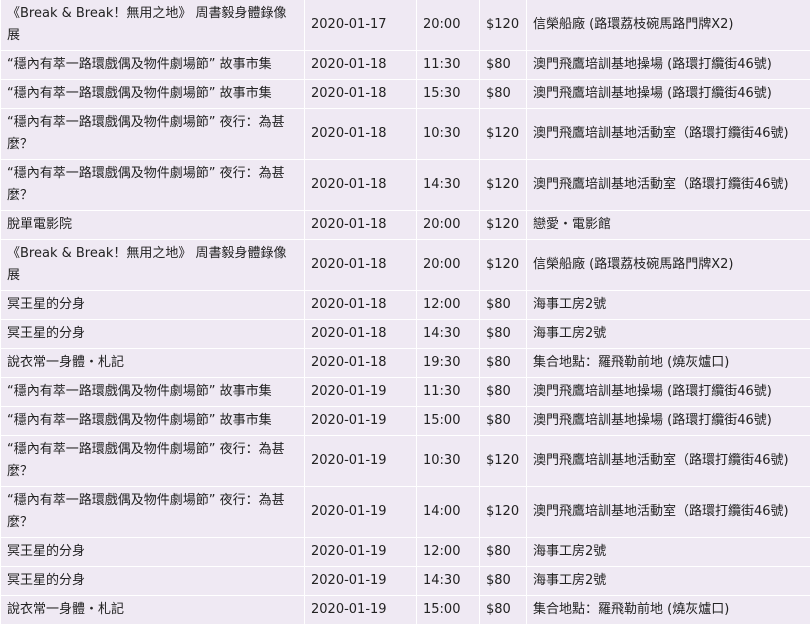  I want to click on table-row: 冥王星的分身2020-01-1912:00$80海事工房2號, so click(405, 552).